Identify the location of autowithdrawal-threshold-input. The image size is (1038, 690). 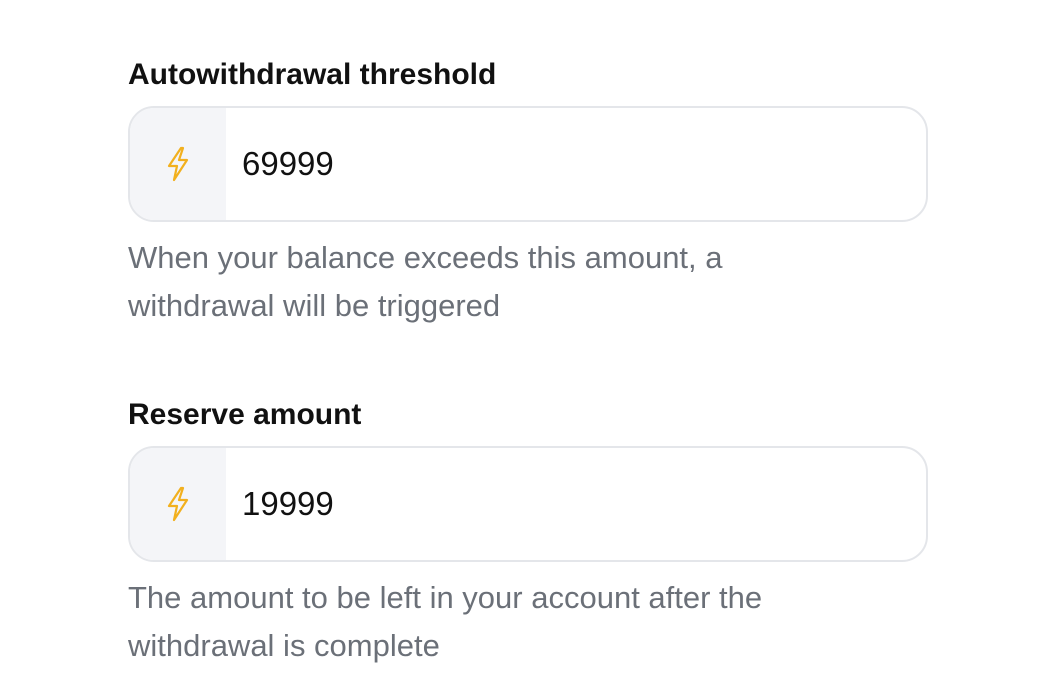
(576, 164).